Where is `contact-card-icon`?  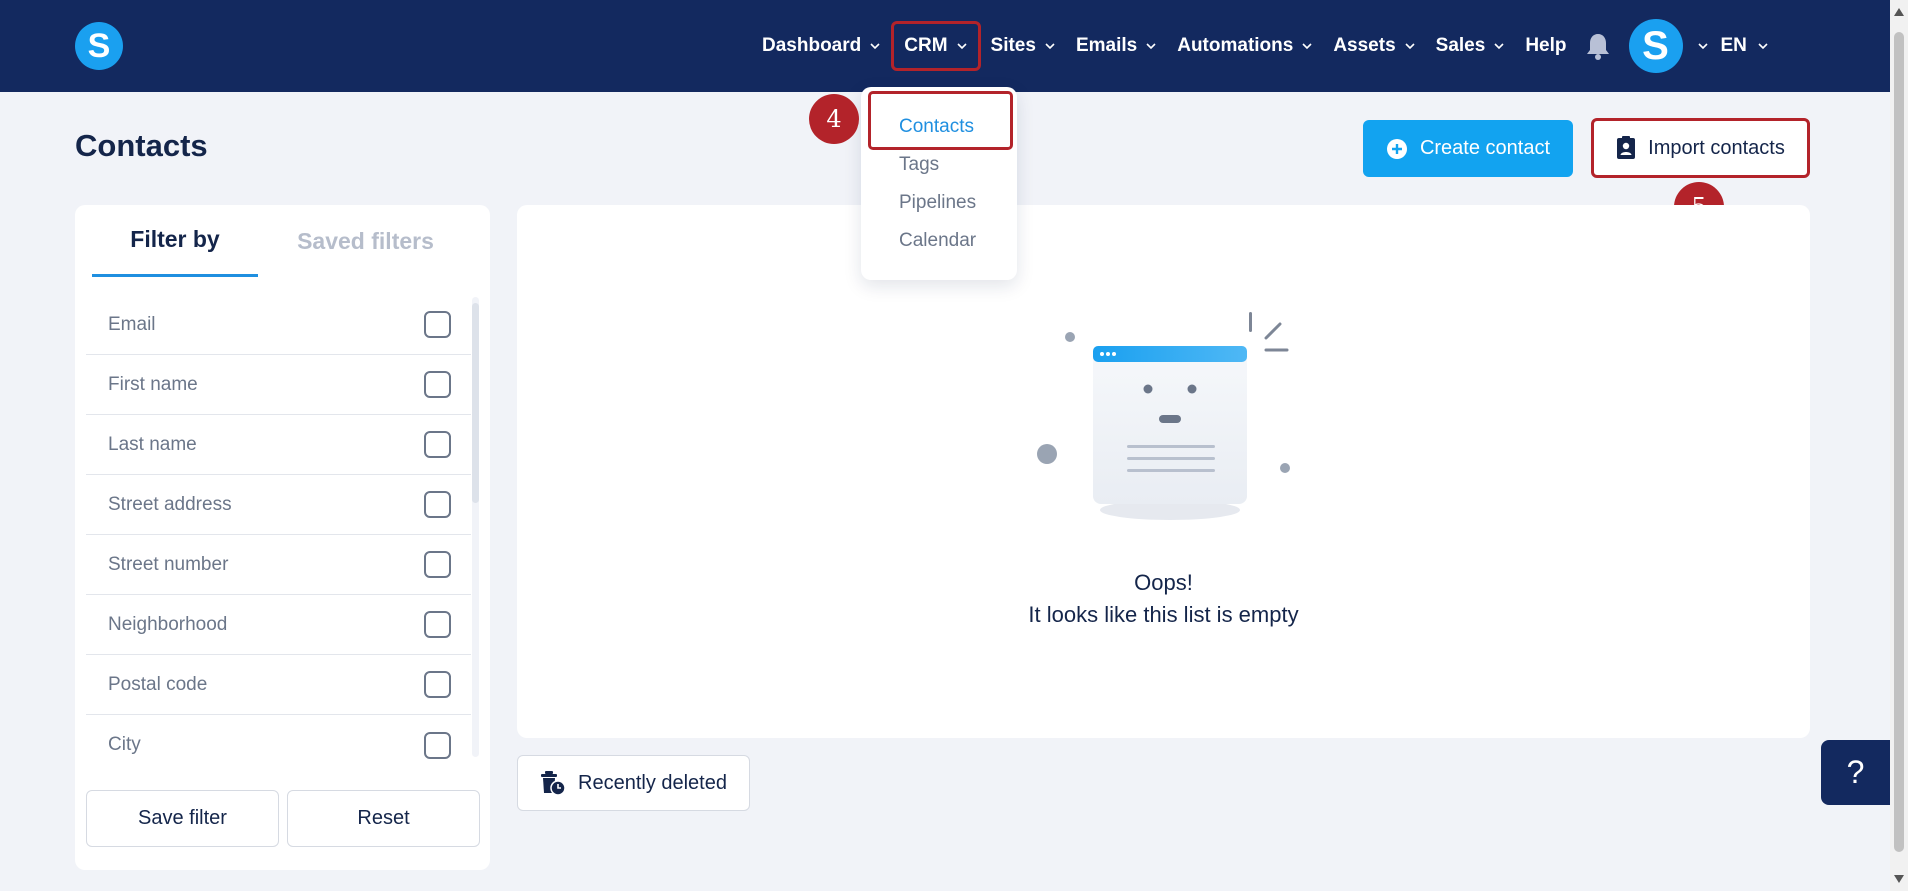 contact-card-icon is located at coordinates (1626, 147).